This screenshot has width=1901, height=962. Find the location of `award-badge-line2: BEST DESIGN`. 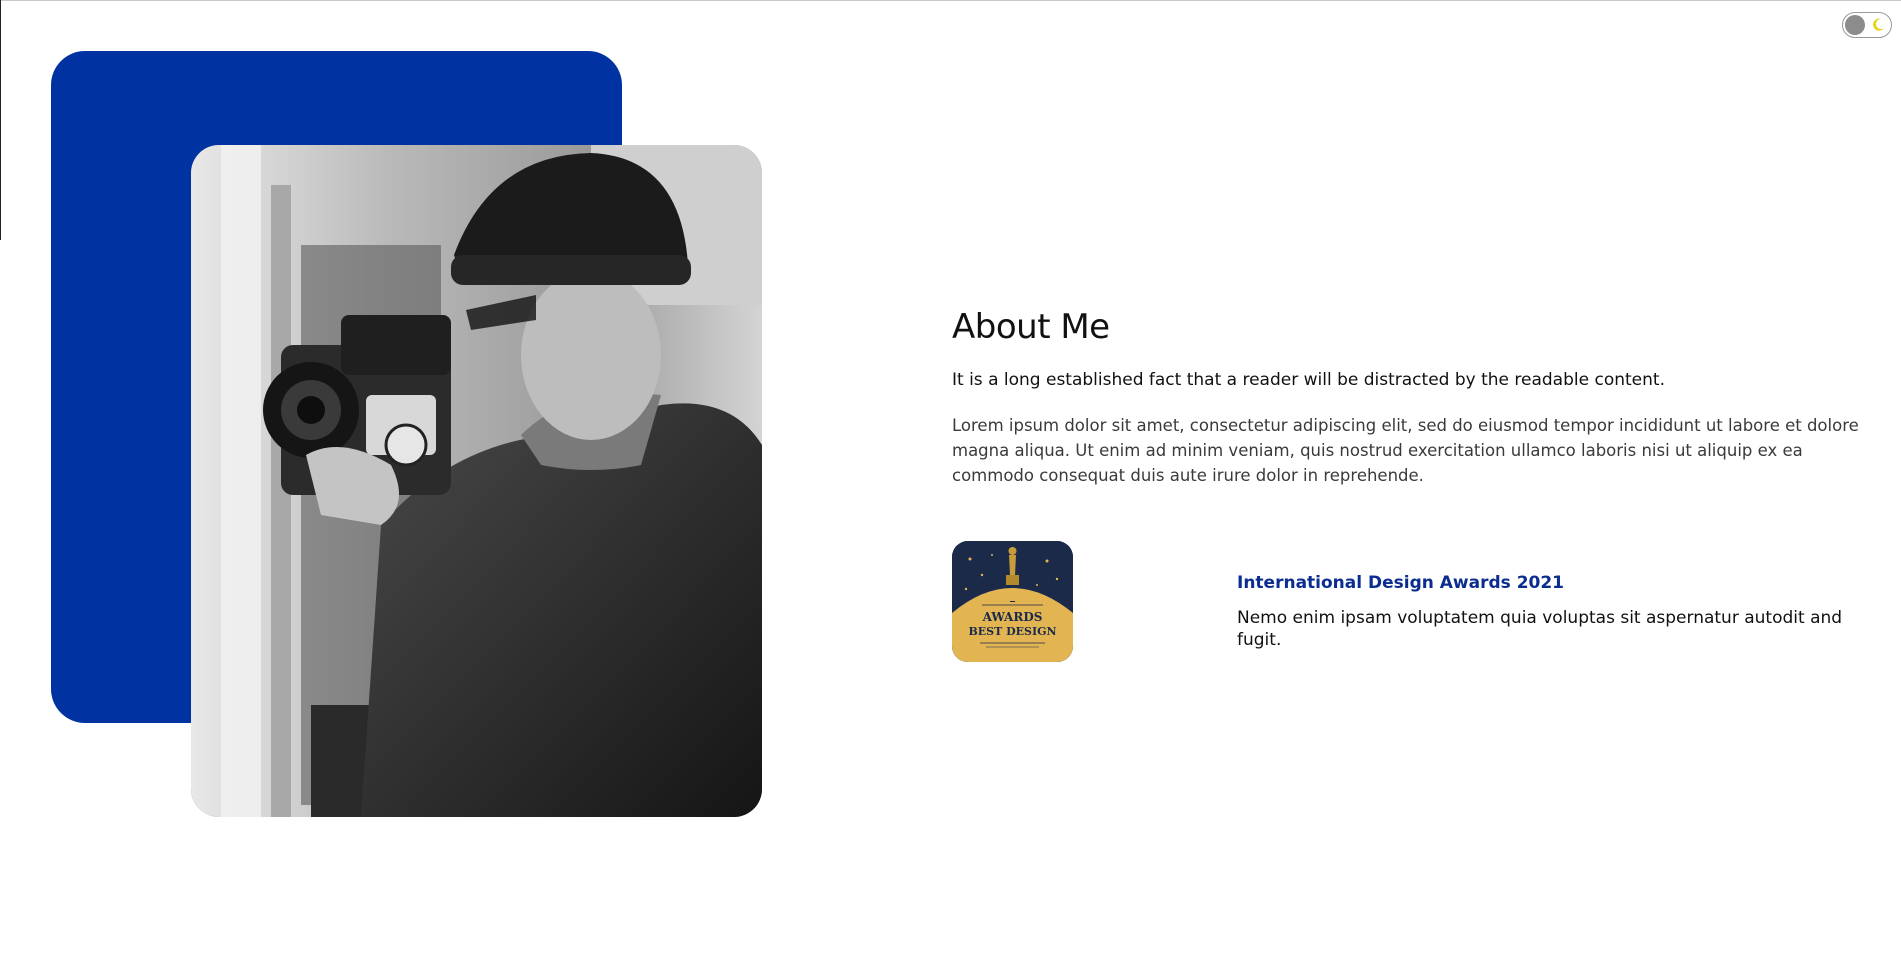

award-badge-line2: BEST DESIGN is located at coordinates (1012, 631).